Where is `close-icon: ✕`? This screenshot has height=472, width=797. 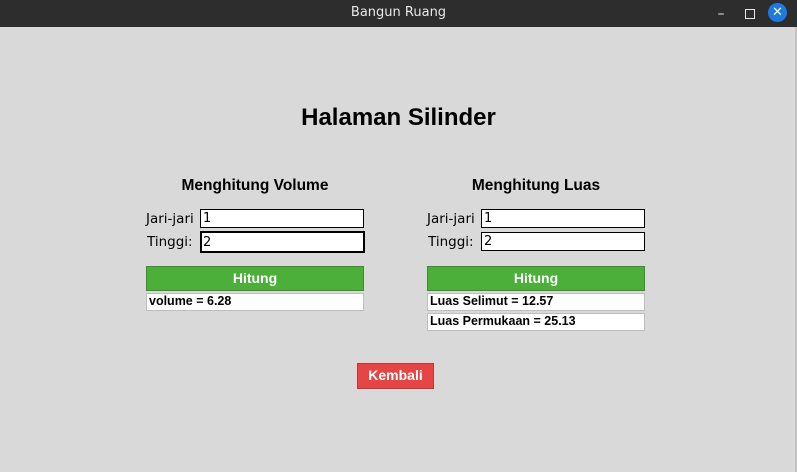
close-icon: ✕ is located at coordinates (777, 12).